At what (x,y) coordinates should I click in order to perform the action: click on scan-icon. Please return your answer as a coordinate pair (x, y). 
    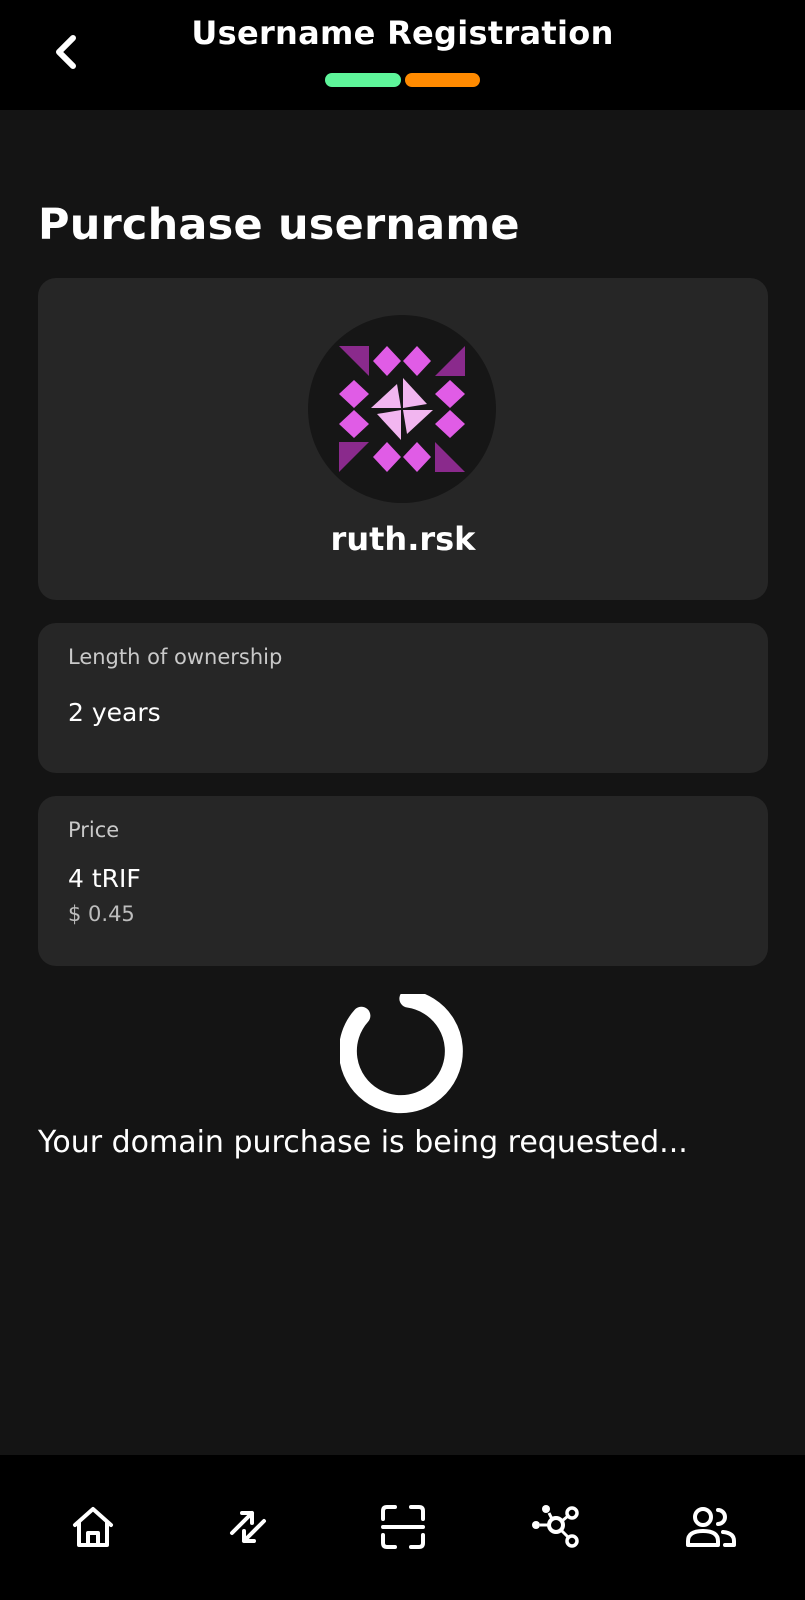
    Looking at the image, I should click on (403, 1527).